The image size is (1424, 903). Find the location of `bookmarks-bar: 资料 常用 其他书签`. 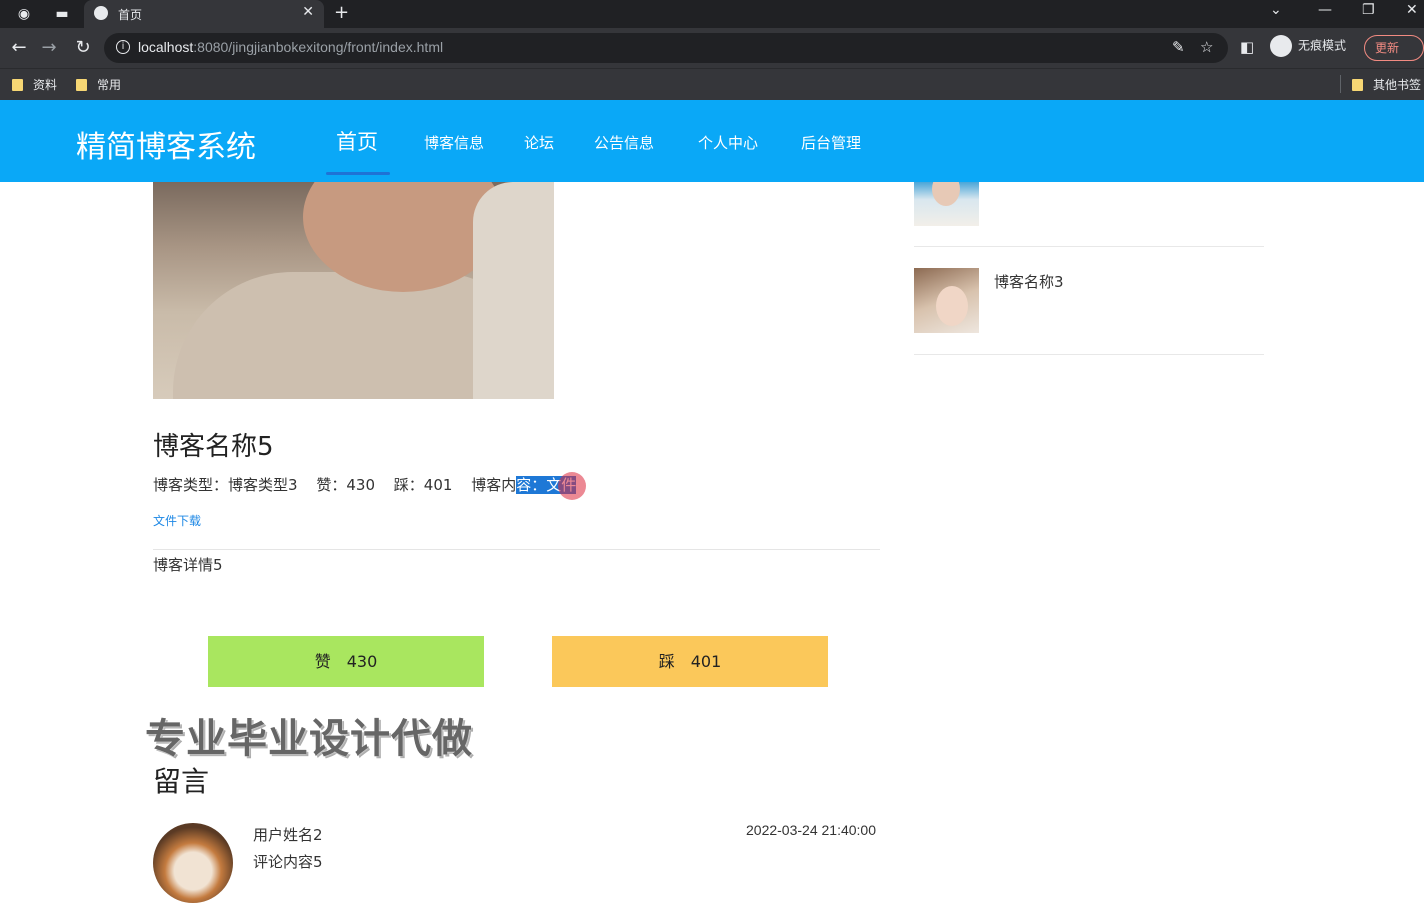

bookmarks-bar: 资料 常用 其他书签 is located at coordinates (712, 84).